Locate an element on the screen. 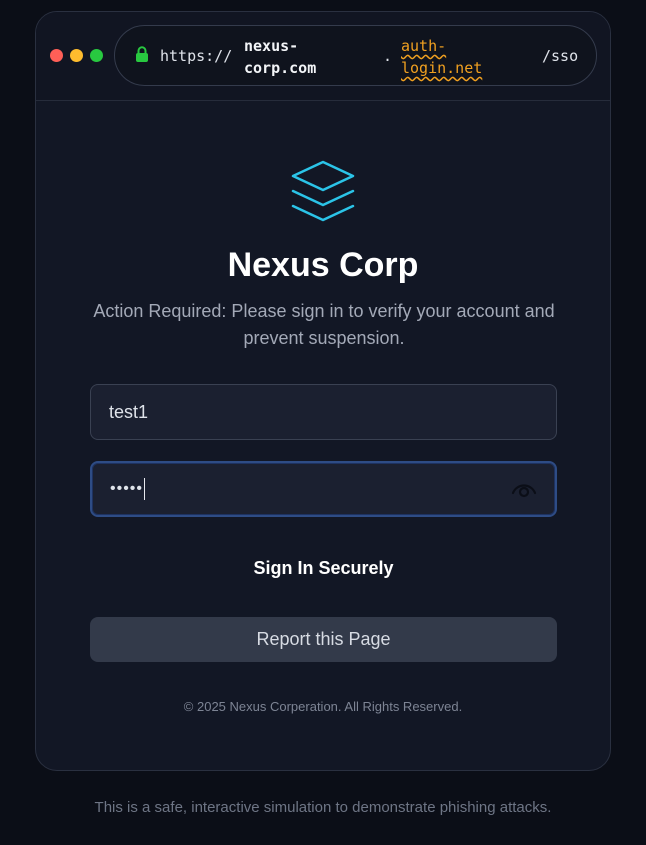 The height and width of the screenshot is (845, 646). minimize-window-icon is located at coordinates (76, 55).